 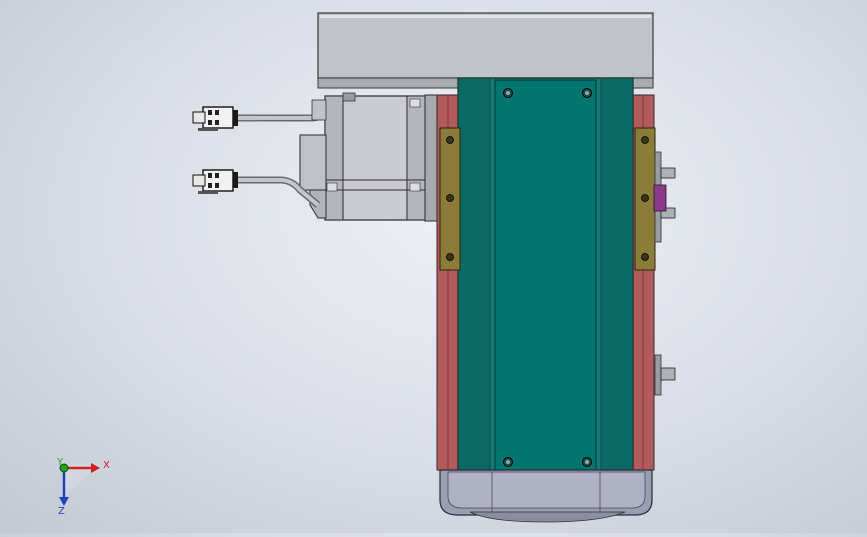 What do you see at coordinates (64, 501) in the screenshot?
I see `z-arrow-head` at bounding box center [64, 501].